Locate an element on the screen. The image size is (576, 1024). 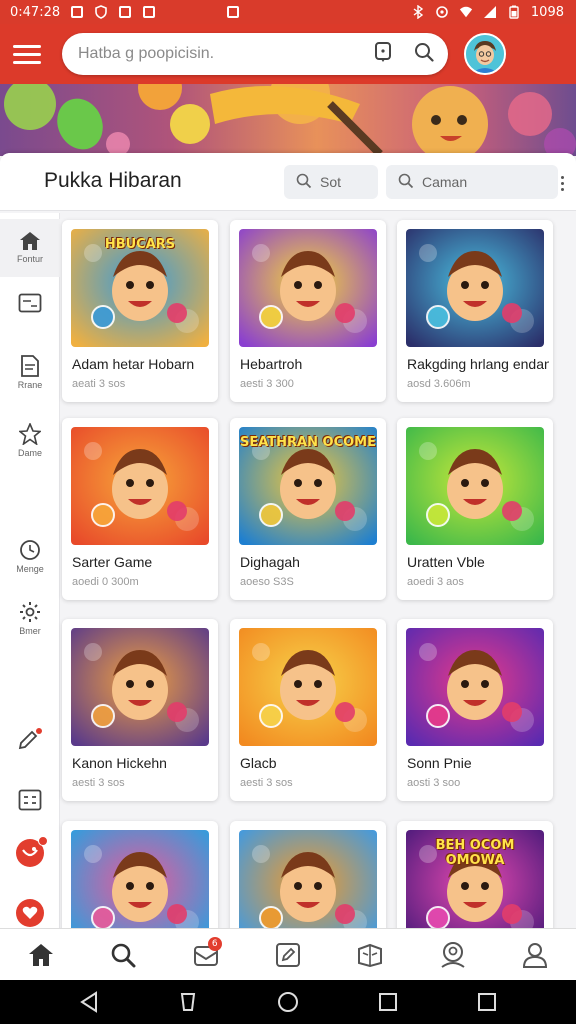
thumbnail-logo-text: BEH OCOM OMOWA is located at coordinates (475, 853).